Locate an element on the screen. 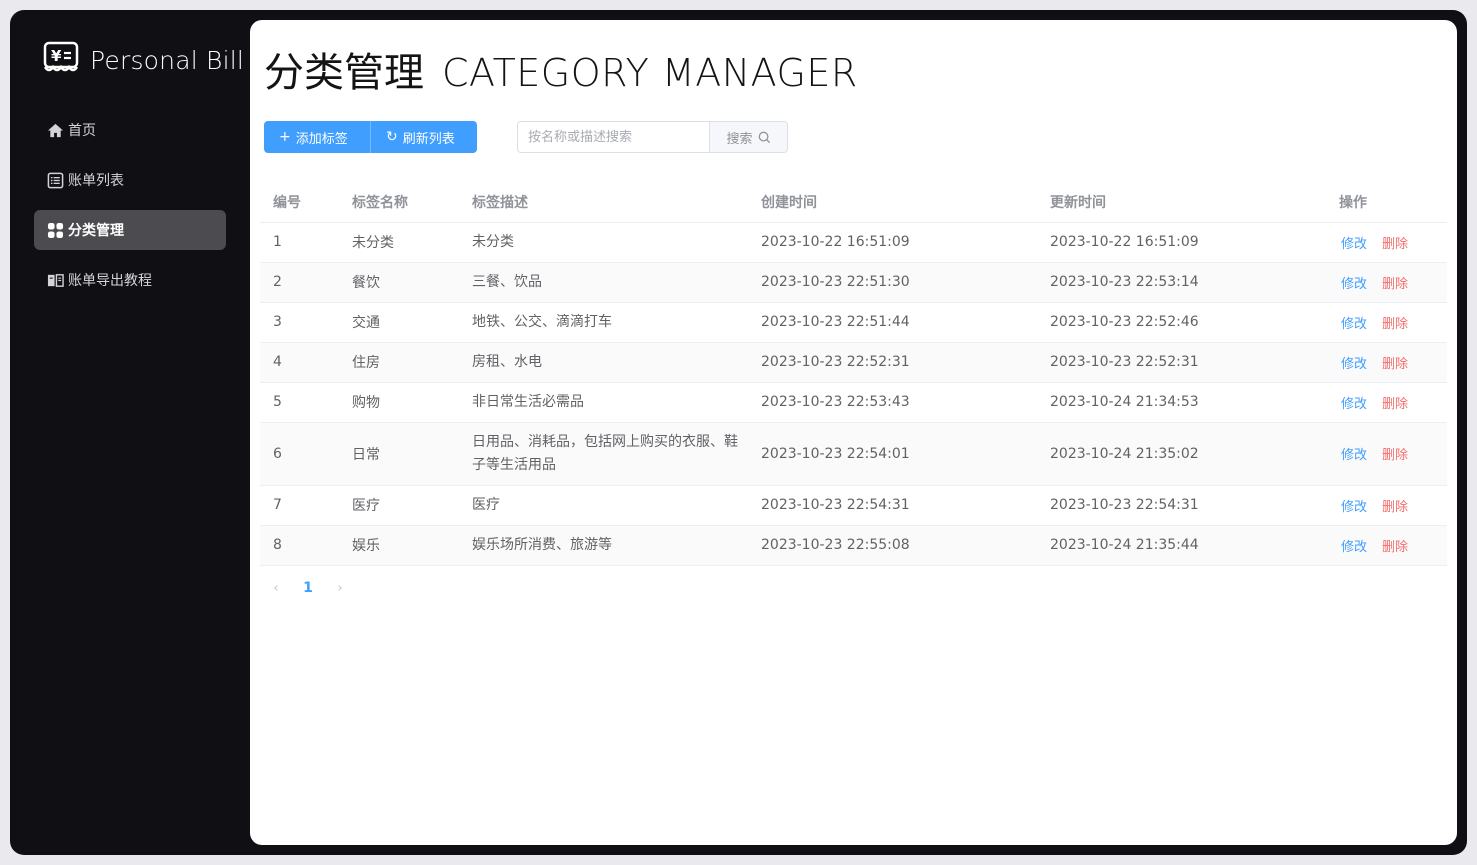 This screenshot has height=865, width=1477. sidebar-item-home: 首页 is located at coordinates (130, 130).